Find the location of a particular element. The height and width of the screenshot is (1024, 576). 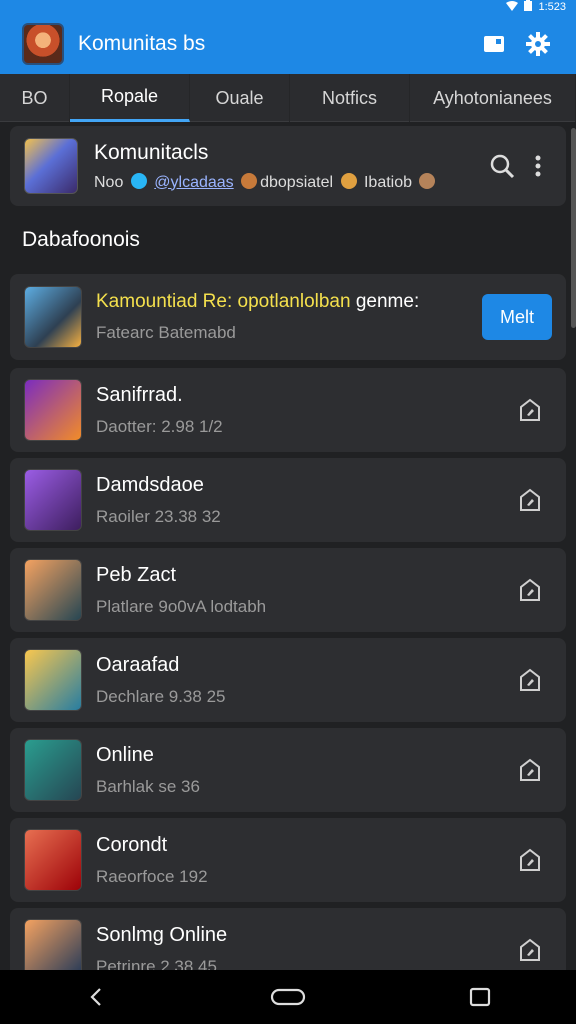

game-subtitle: Platlare 9o0vA lodtabh is located at coordinates (181, 606).